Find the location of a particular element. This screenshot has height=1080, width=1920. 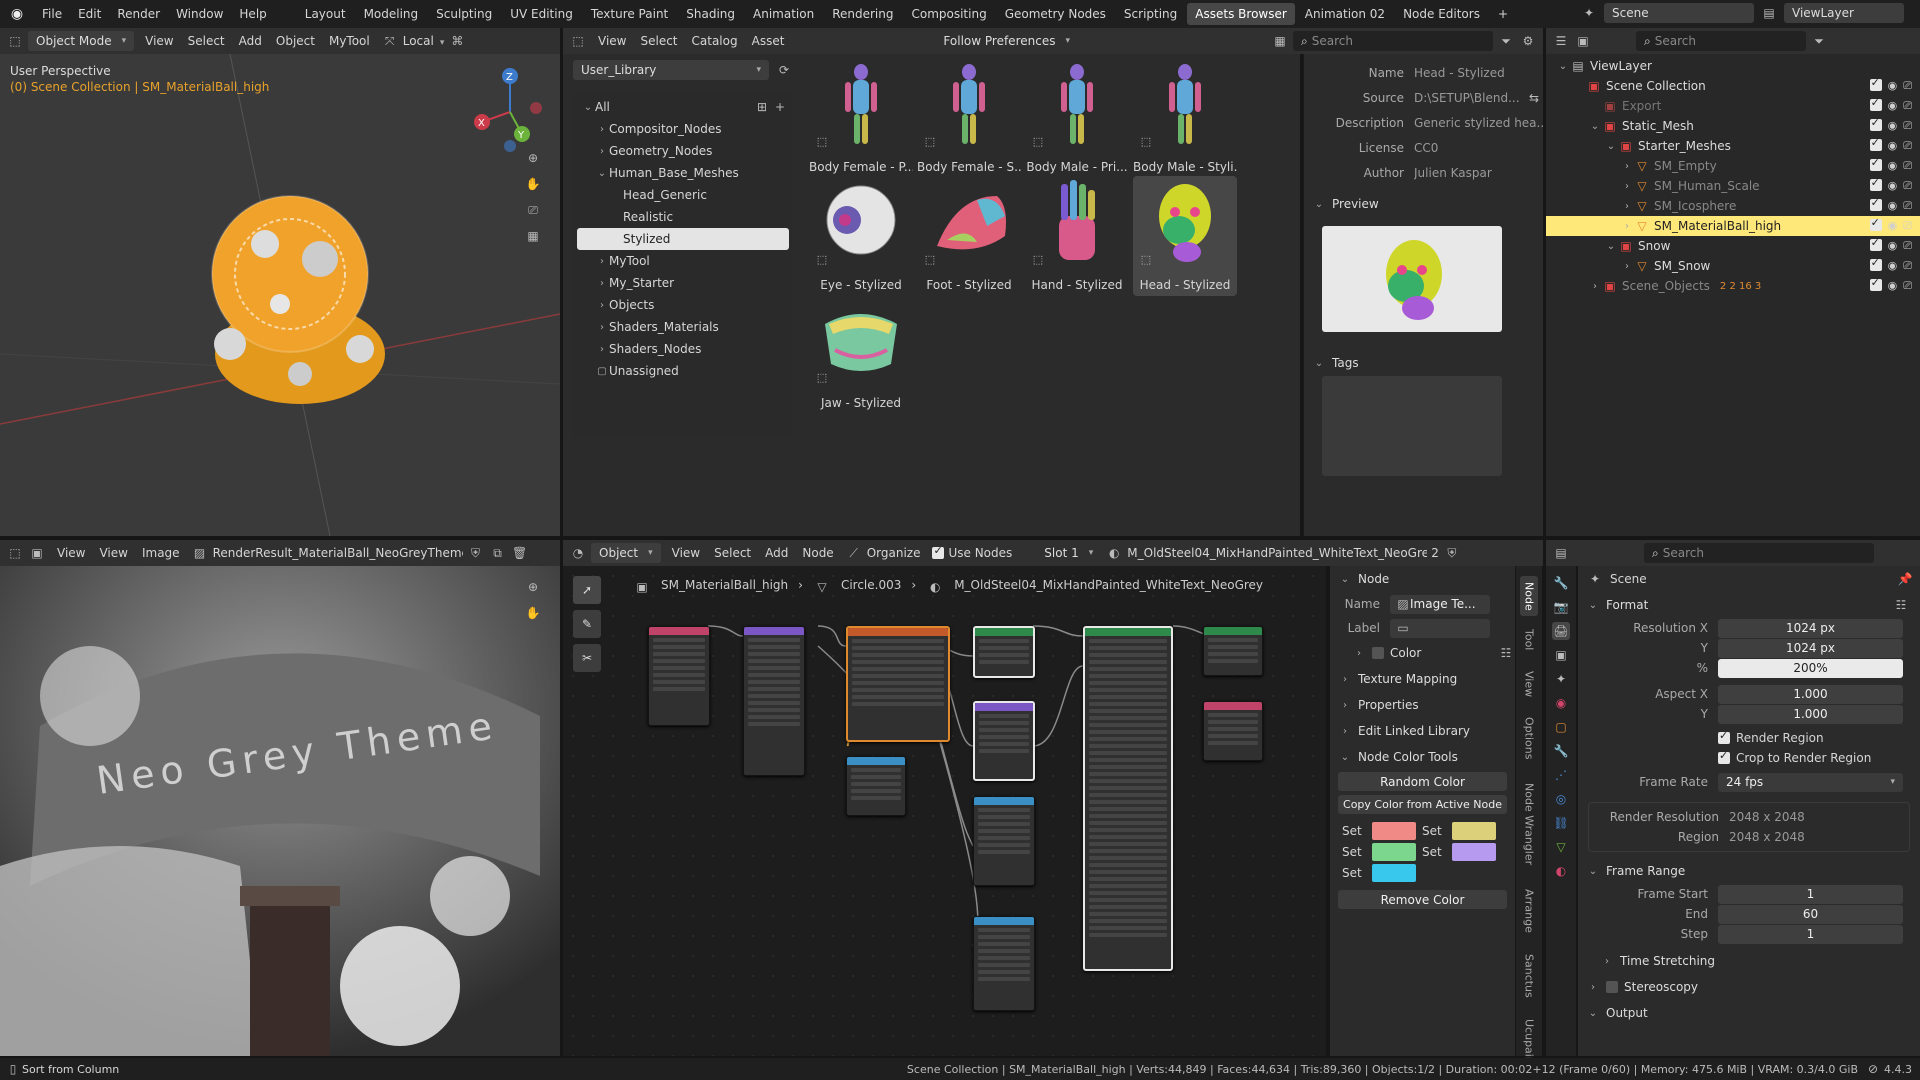

tab-sculpting: Sculpting is located at coordinates (464, 14).